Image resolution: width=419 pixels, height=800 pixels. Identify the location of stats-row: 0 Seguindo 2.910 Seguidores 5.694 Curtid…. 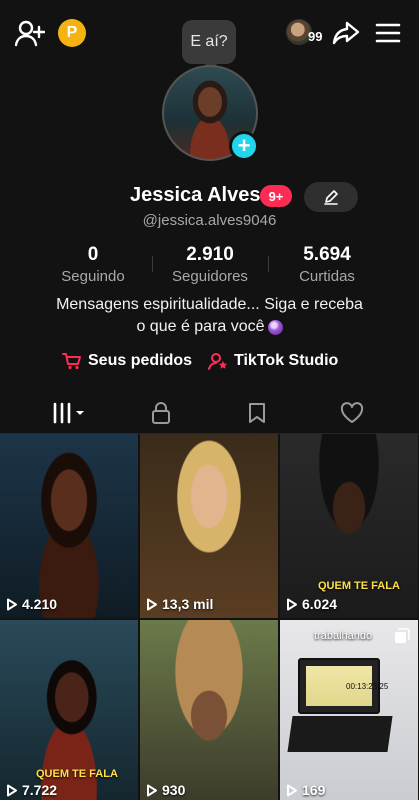
(209, 264).